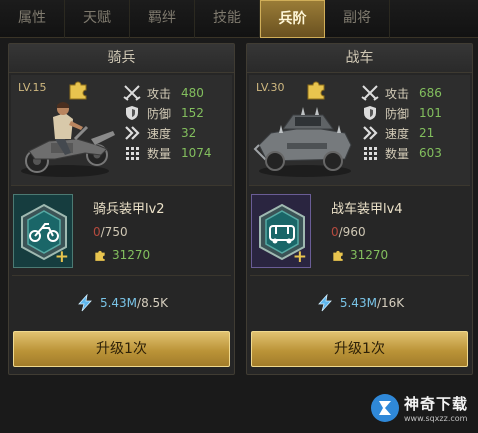 The width and height of the screenshot is (478, 433). I want to click on watermark-site: www.sqxzz.com, so click(436, 418).